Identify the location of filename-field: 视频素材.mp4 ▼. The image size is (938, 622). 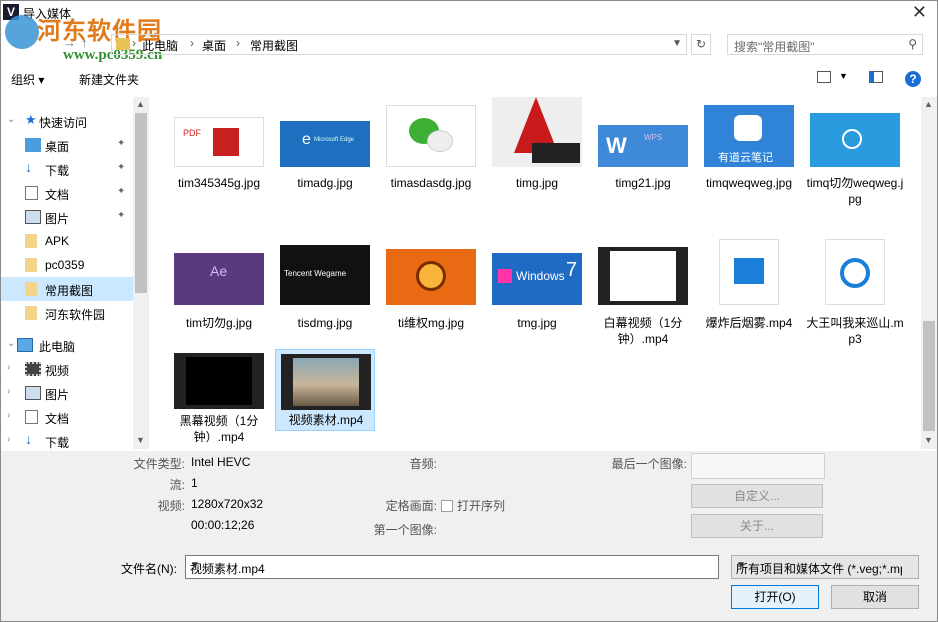
(452, 567).